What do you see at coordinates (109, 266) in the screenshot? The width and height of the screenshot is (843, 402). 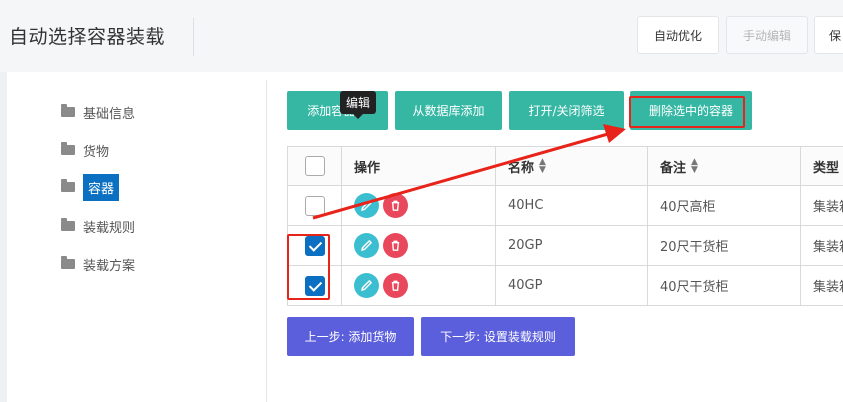 I see `sidebar-item-label: 装载方案` at bounding box center [109, 266].